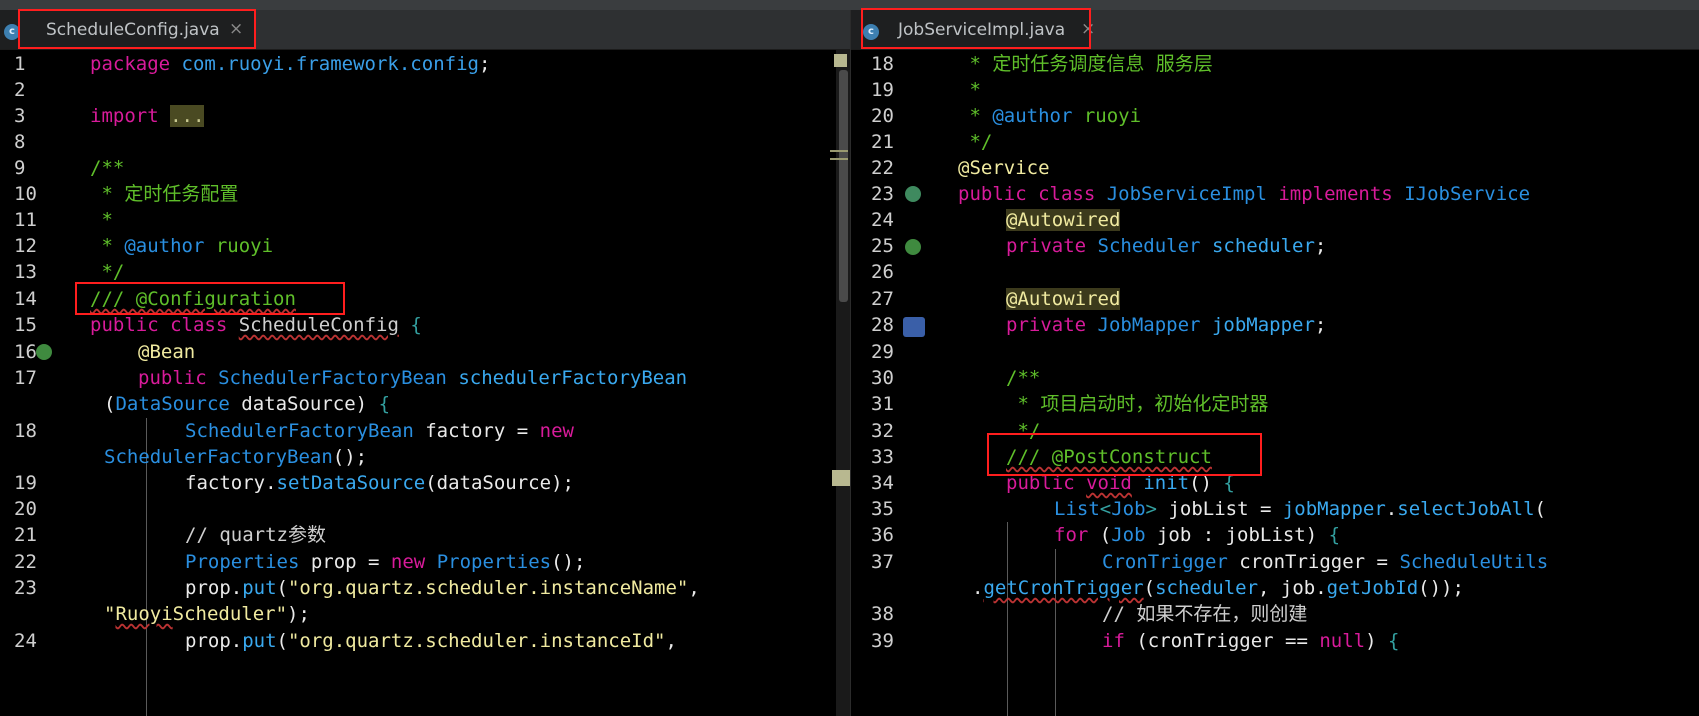 This screenshot has width=1699, height=716. What do you see at coordinates (976, 28) in the screenshot?
I see `annotation-box-right-tab` at bounding box center [976, 28].